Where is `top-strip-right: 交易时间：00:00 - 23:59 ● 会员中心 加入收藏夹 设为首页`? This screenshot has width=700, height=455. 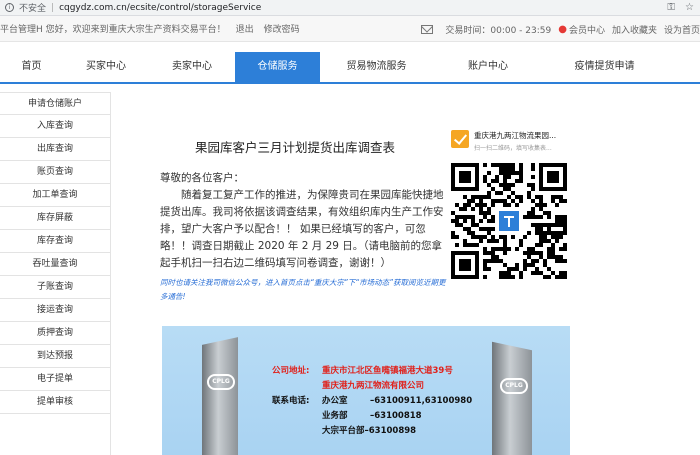
top-strip-right: 交易时间：00:00 - 23:59 ● 会员中心 加入收藏夹 设为首页 is located at coordinates (557, 29).